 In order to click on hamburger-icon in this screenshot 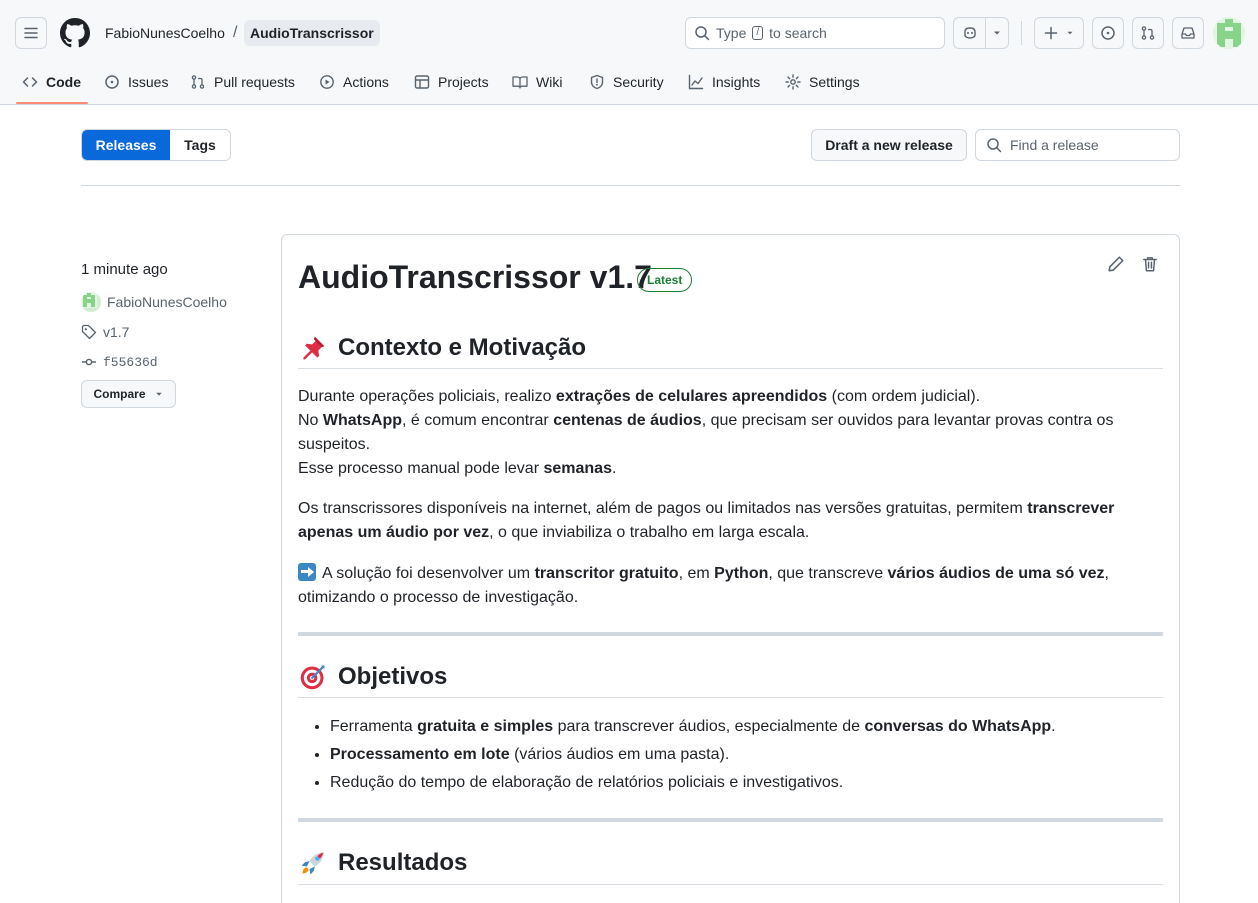, I will do `click(31, 33)`.